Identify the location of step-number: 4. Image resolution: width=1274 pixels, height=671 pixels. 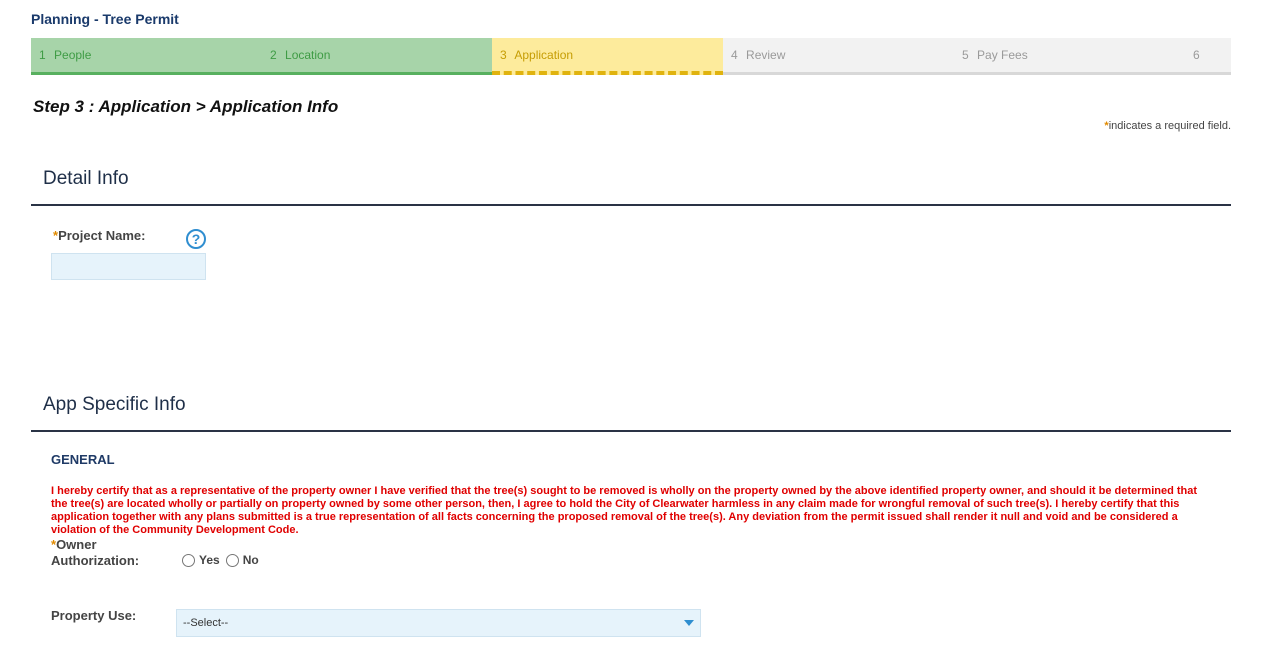
(734, 55).